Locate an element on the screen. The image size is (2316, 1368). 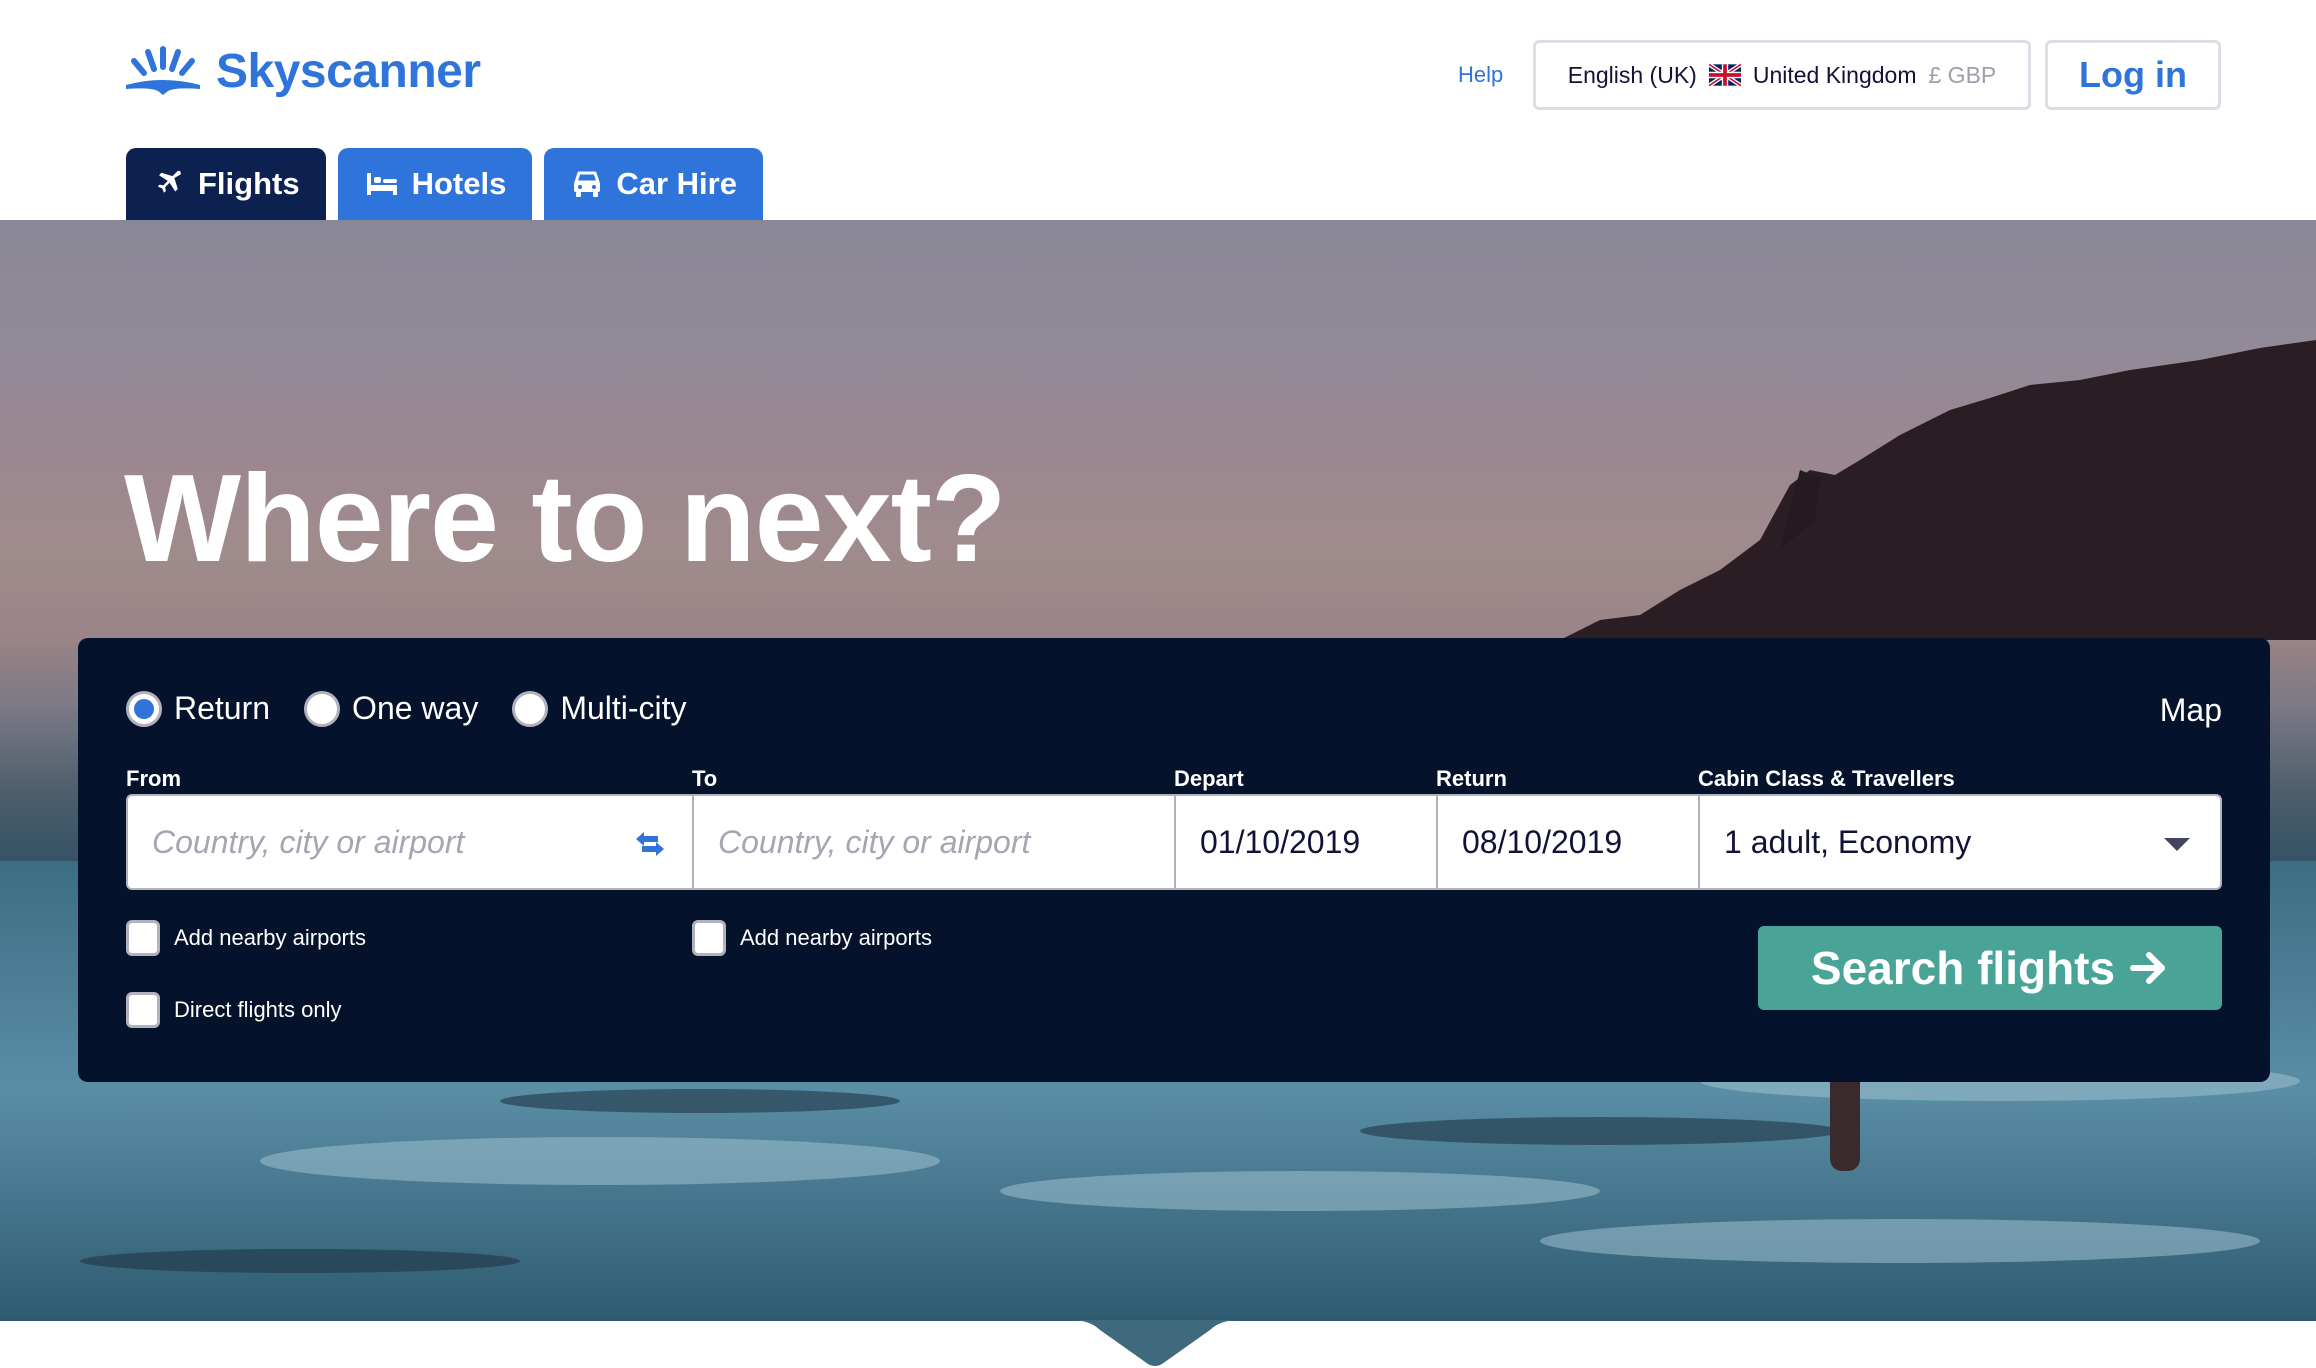
from-nearby-airports-option: Add nearby airports is located at coordinates (246, 938).